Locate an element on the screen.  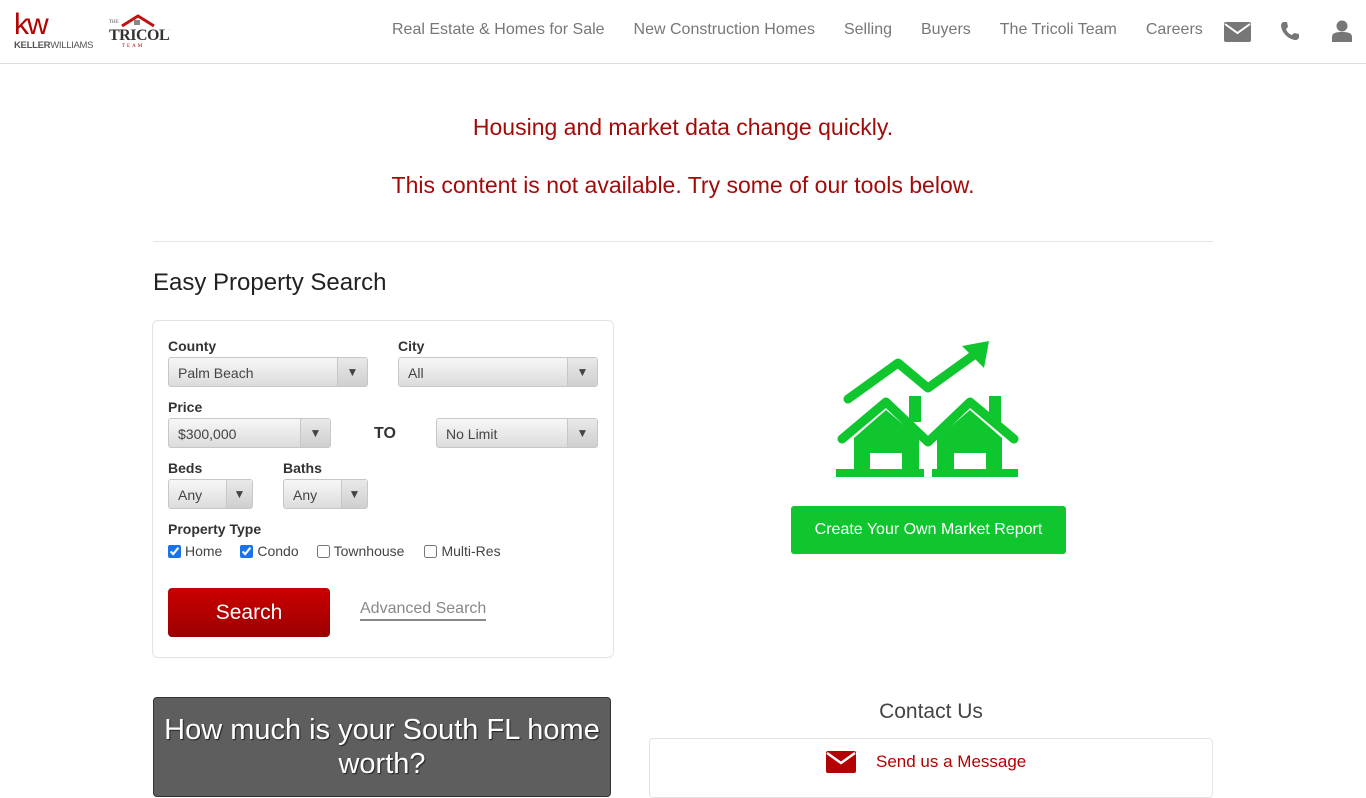
property-type-home: Home is located at coordinates (195, 551).